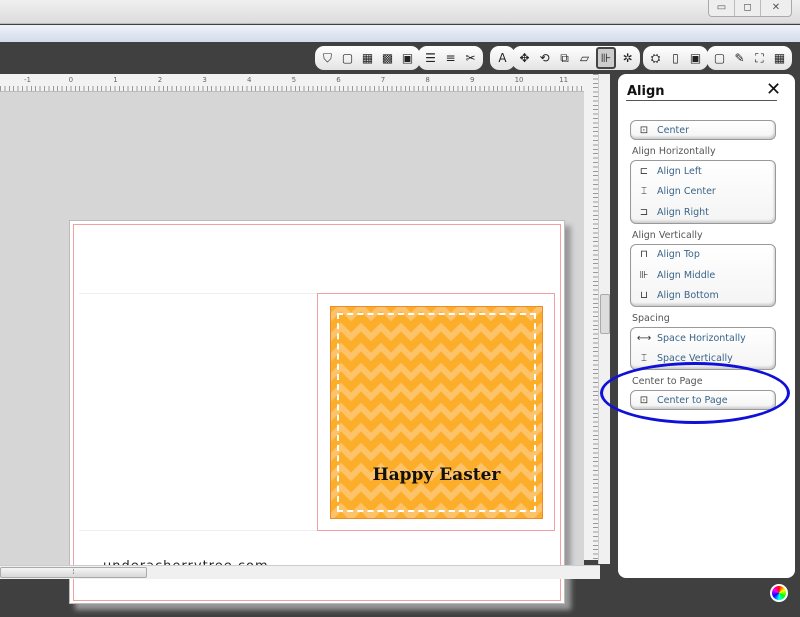 Image resolution: width=800 pixels, height=617 pixels. What do you see at coordinates (400, 33) in the screenshot?
I see `menu-bar` at bounding box center [400, 33].